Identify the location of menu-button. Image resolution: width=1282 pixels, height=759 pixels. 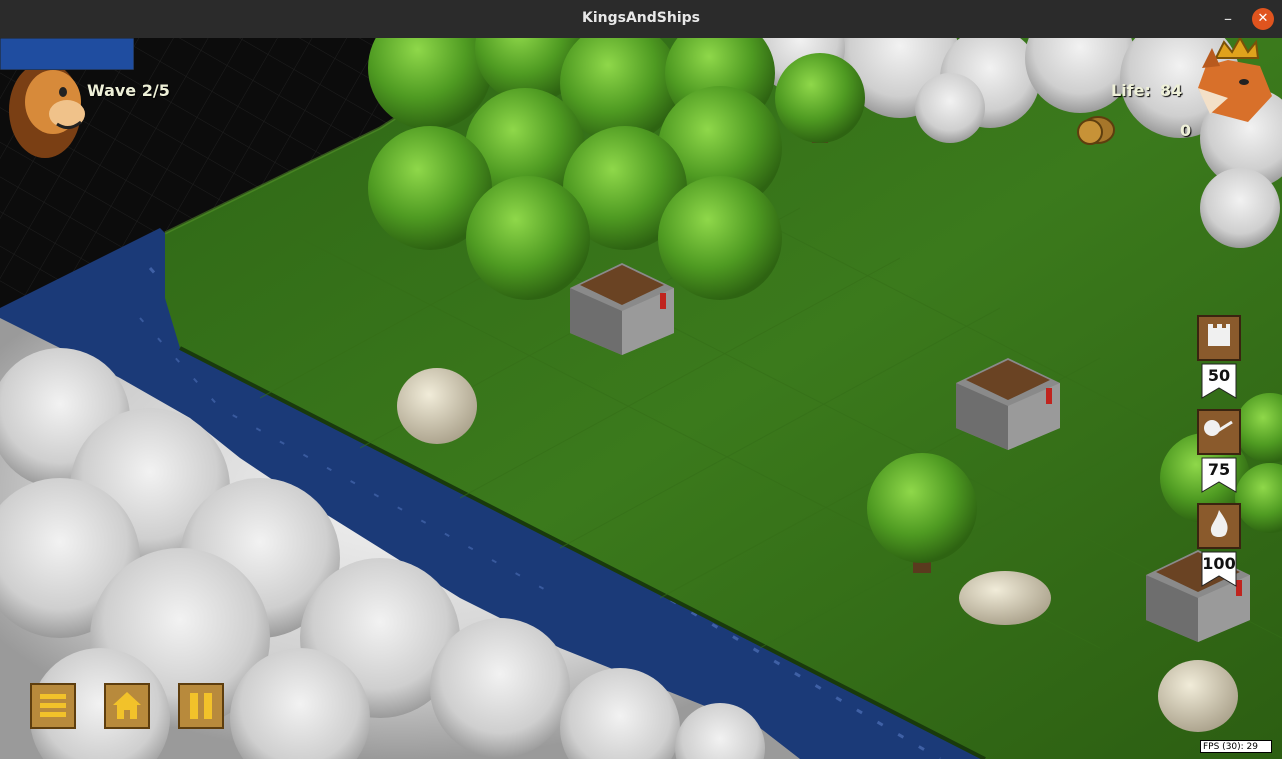
(53, 706).